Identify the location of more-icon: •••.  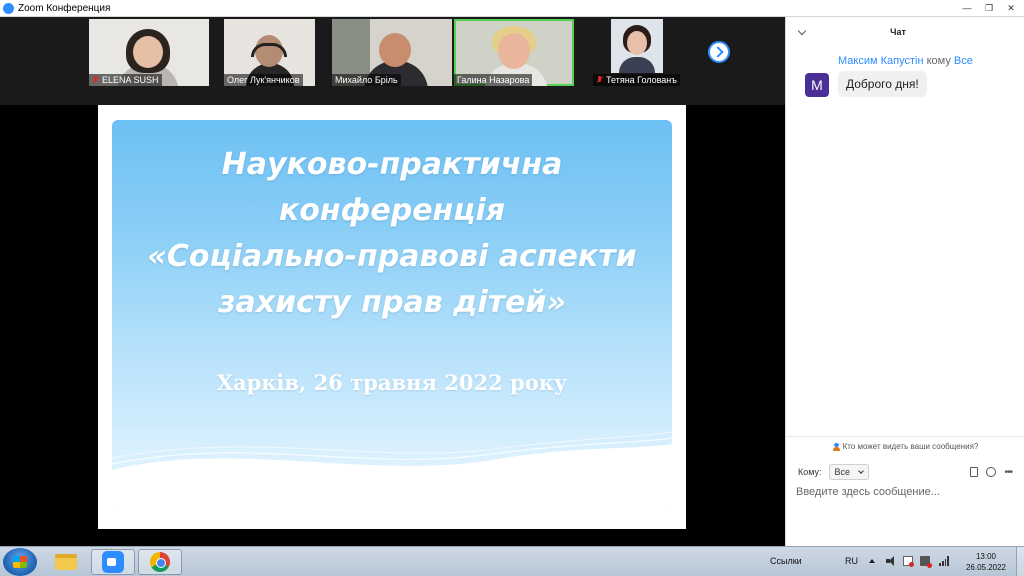
(1008, 472).